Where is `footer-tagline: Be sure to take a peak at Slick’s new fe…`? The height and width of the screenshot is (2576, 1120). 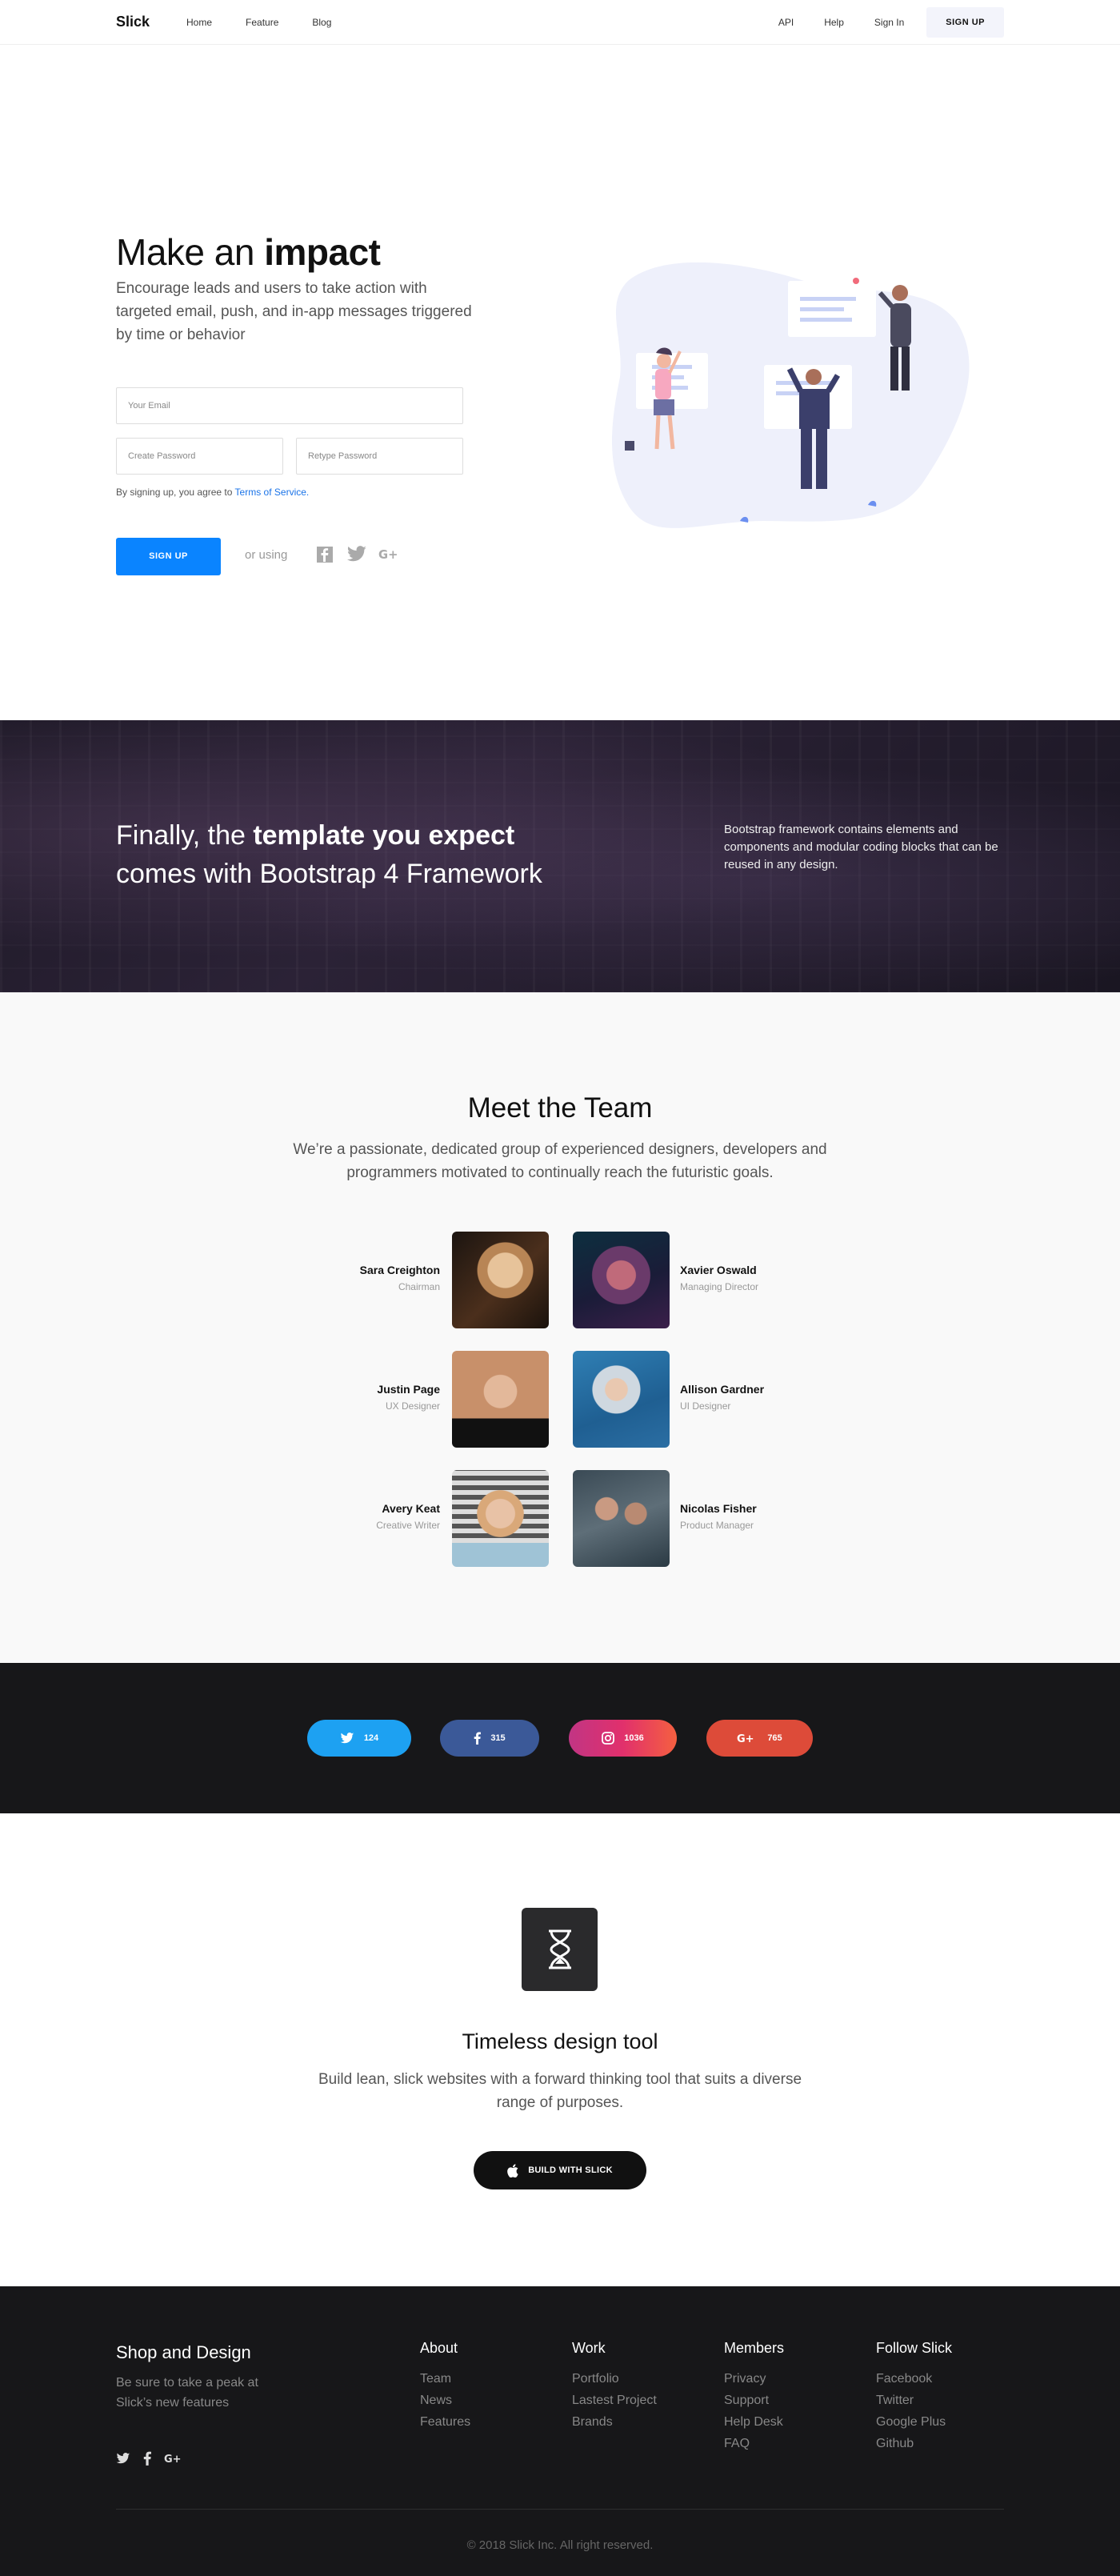 footer-tagline: Be sure to take a peak at Slick’s new fe… is located at coordinates (187, 2393).